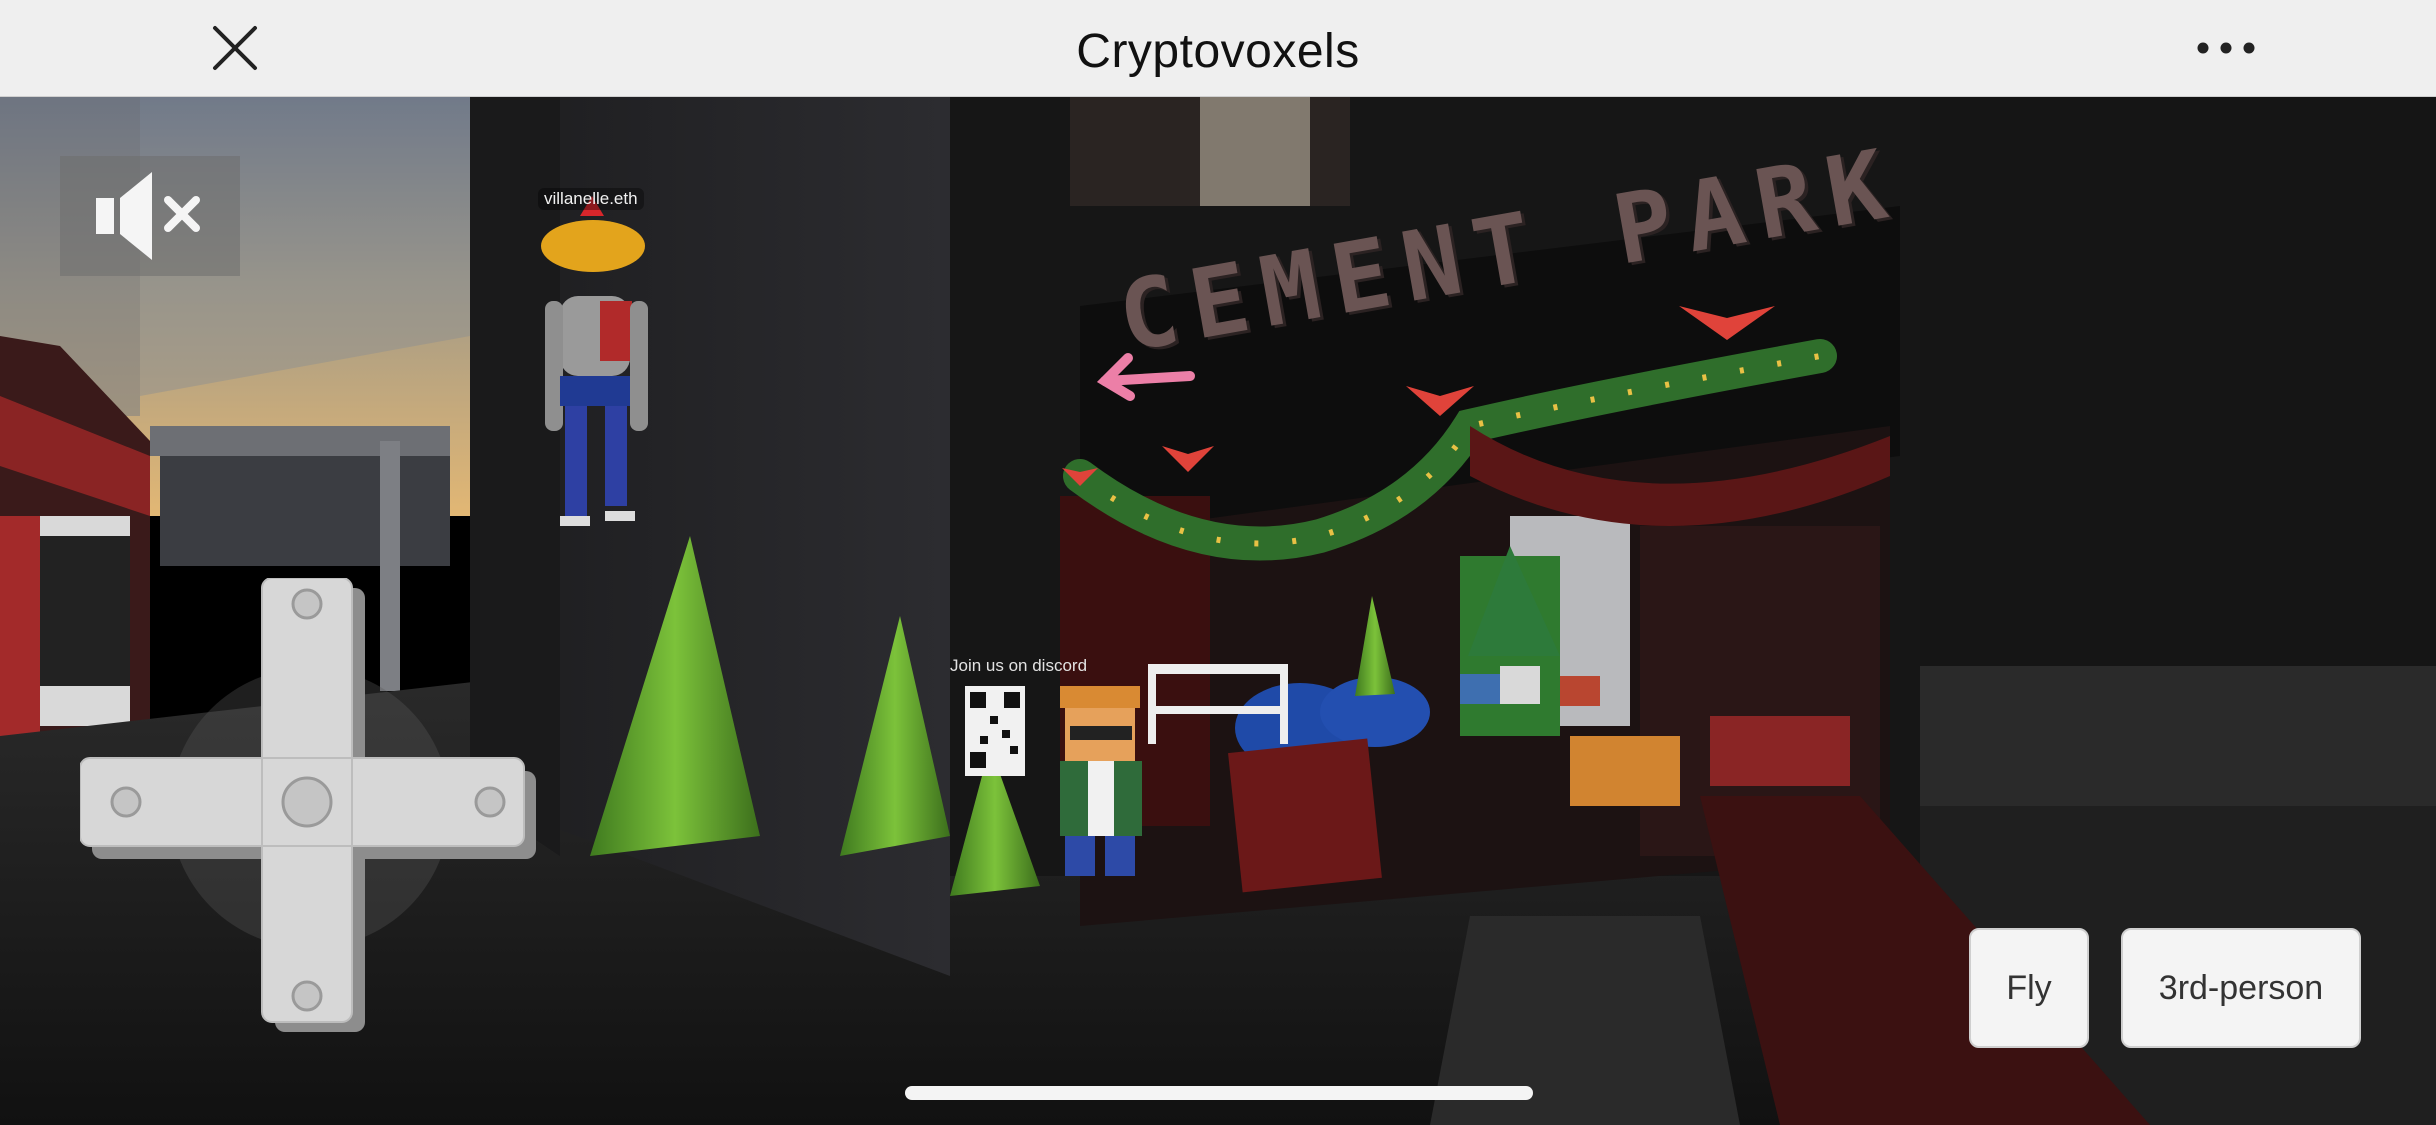  I want to click on movement-dpad, so click(314, 812).